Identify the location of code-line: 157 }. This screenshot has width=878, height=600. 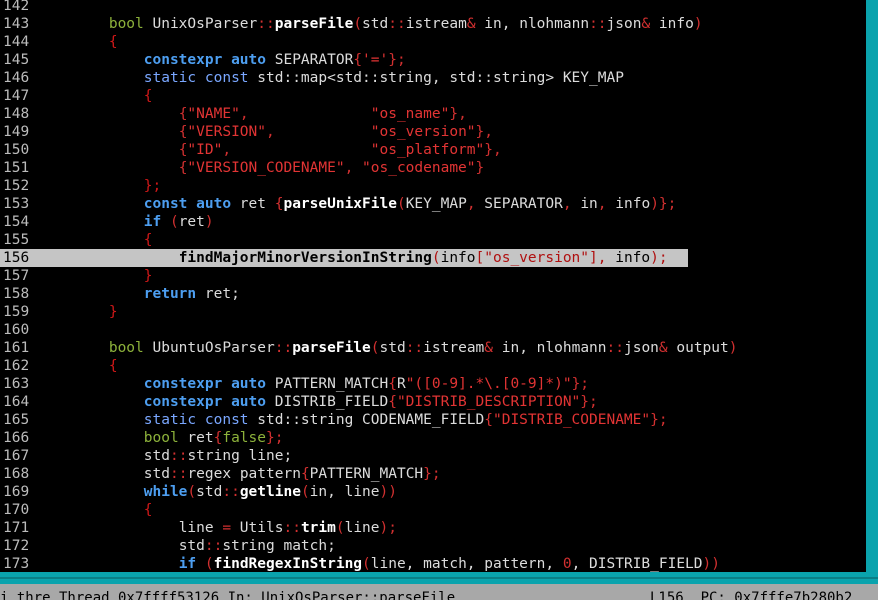
(433, 276).